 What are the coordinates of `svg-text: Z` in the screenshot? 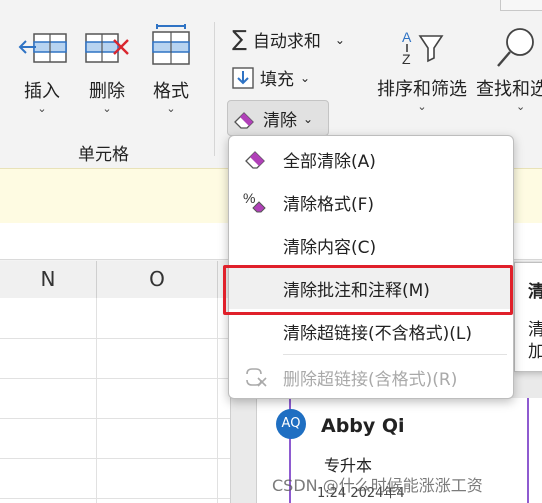 It's located at (406, 59).